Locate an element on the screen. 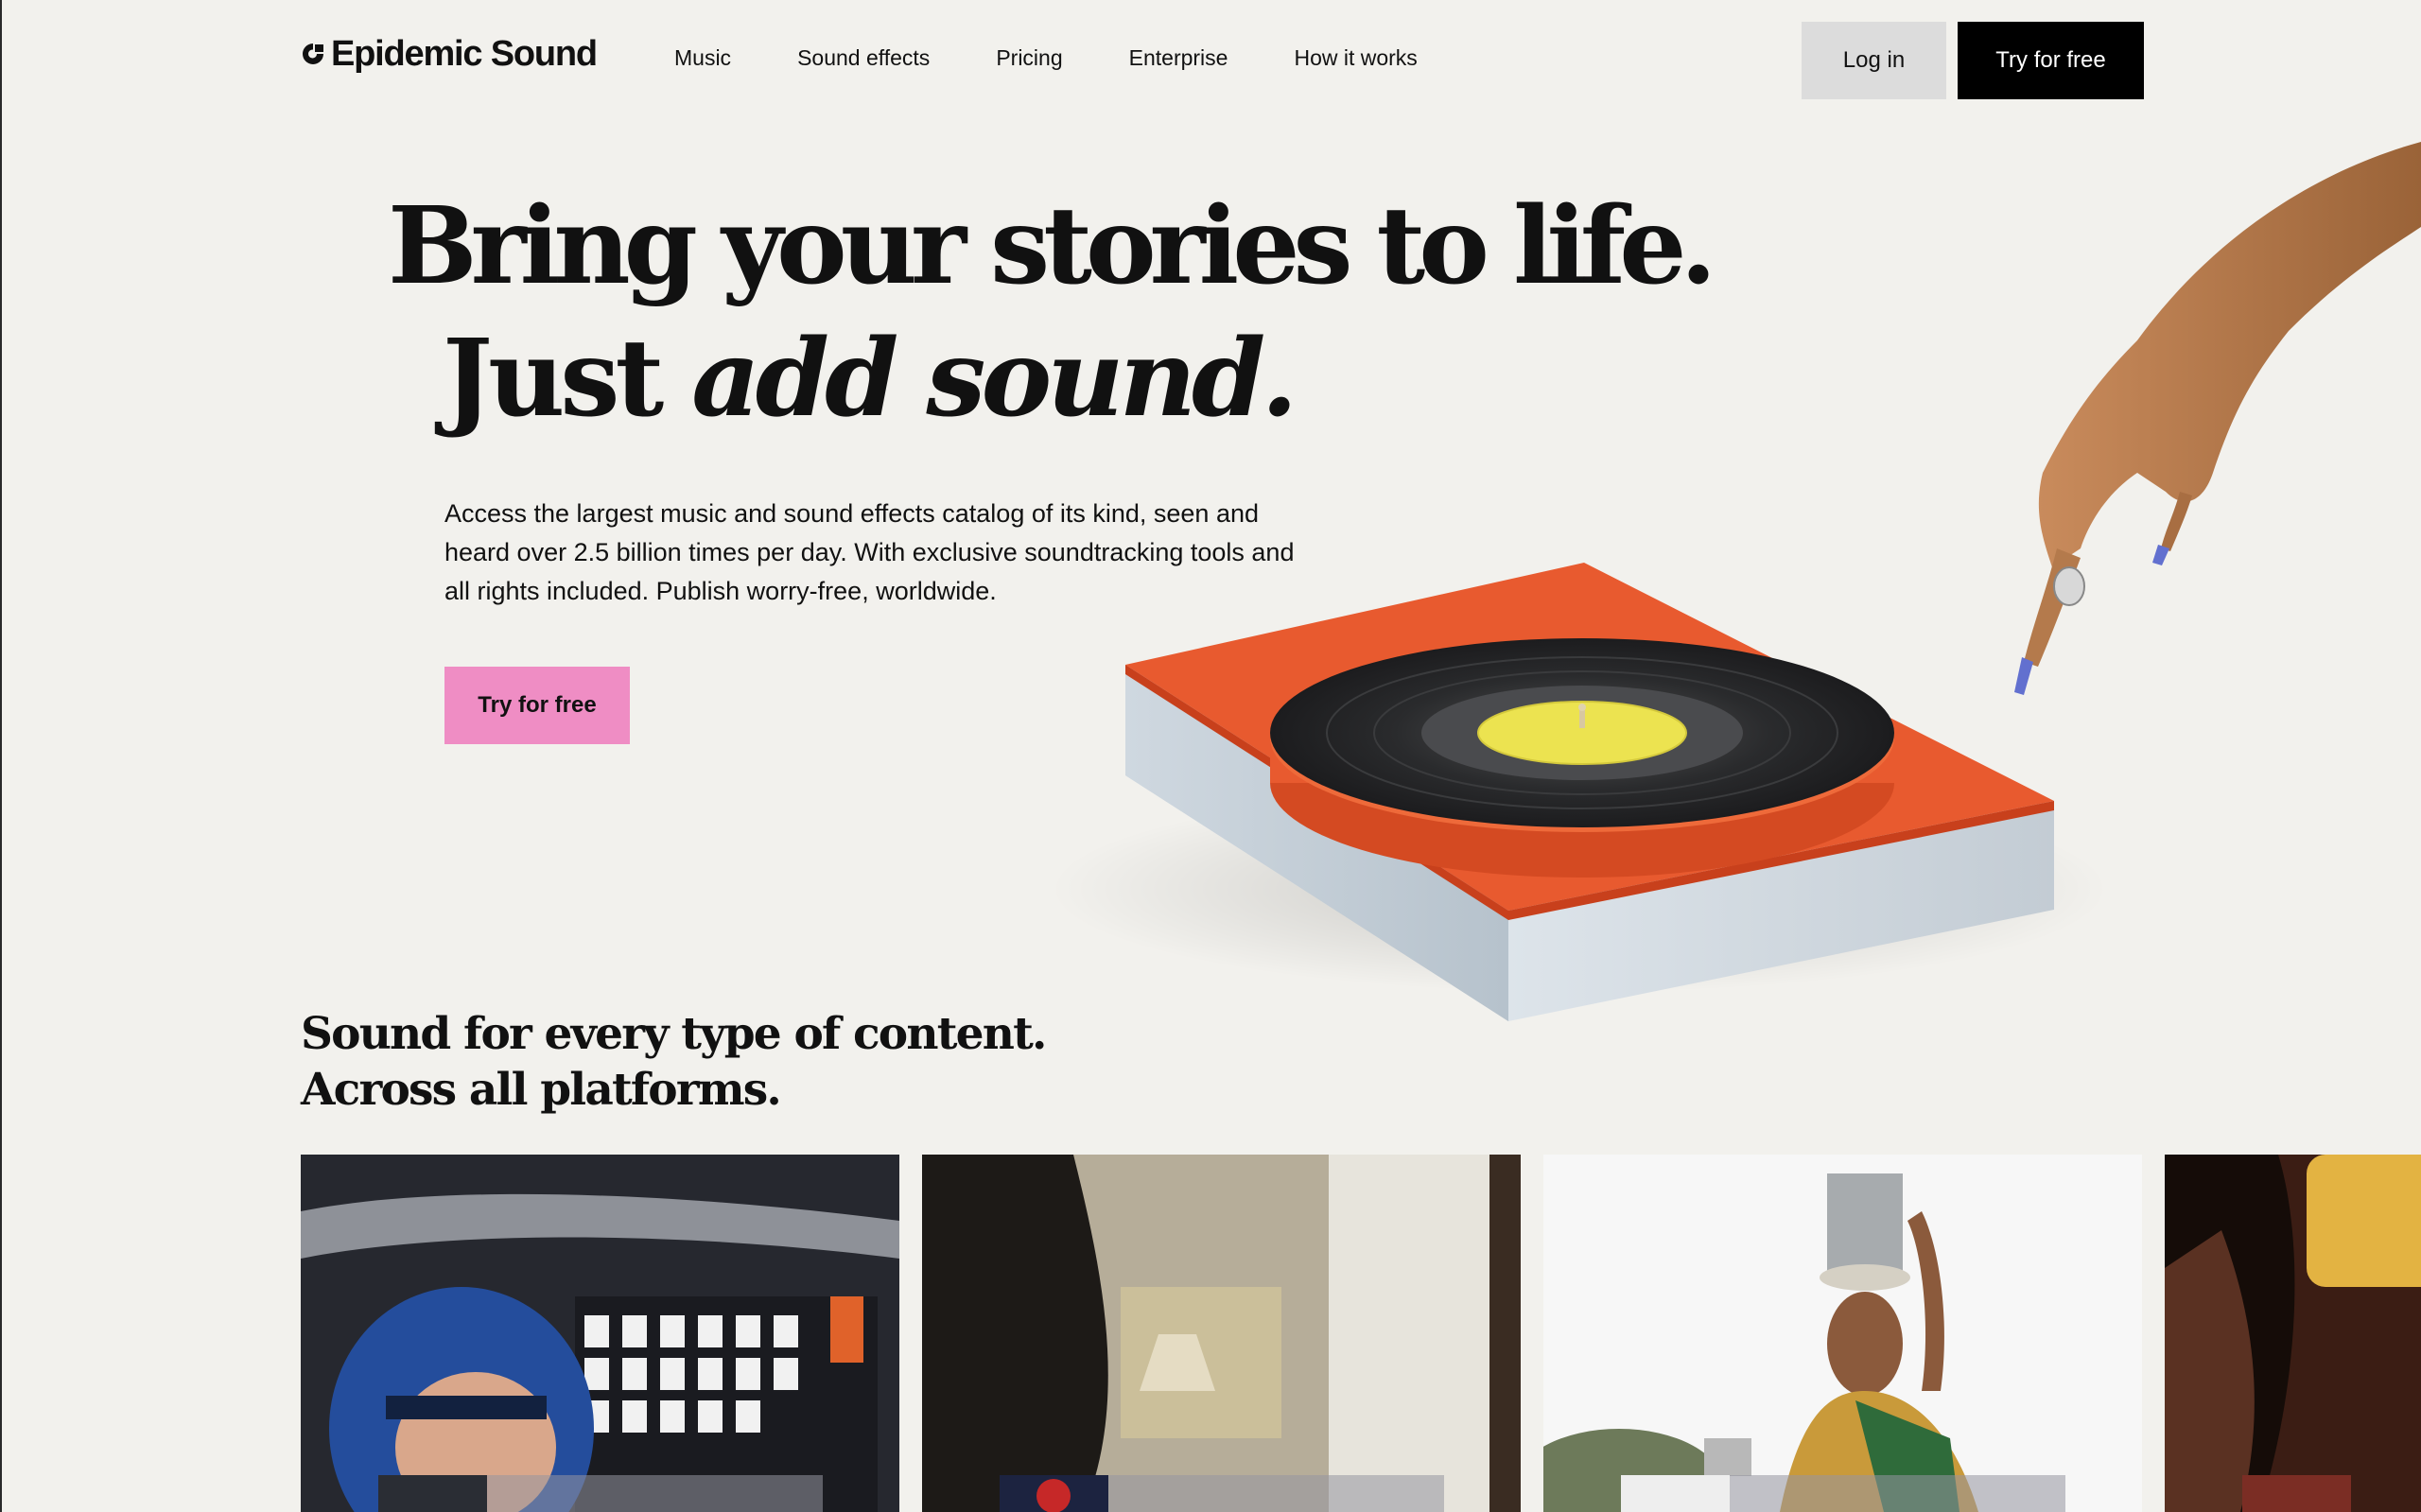 Image resolution: width=2421 pixels, height=1512 pixels. nav-link-music: Music is located at coordinates (702, 58).